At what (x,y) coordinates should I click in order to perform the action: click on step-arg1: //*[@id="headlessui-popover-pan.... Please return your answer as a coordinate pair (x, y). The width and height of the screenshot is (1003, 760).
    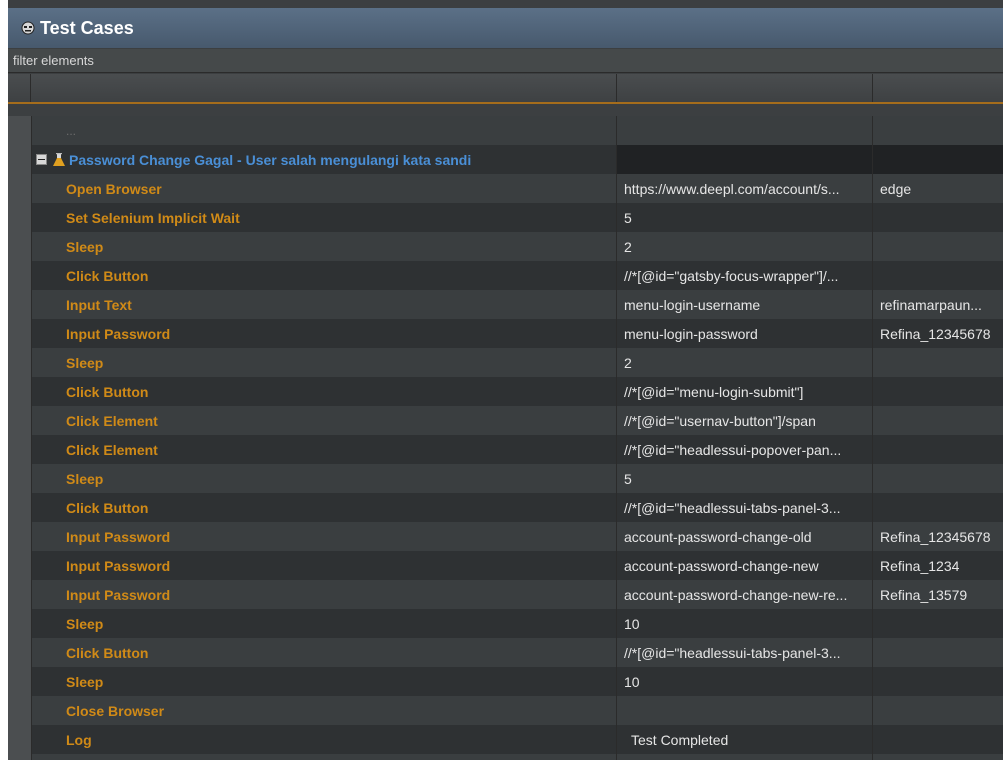
    Looking at the image, I should click on (745, 449).